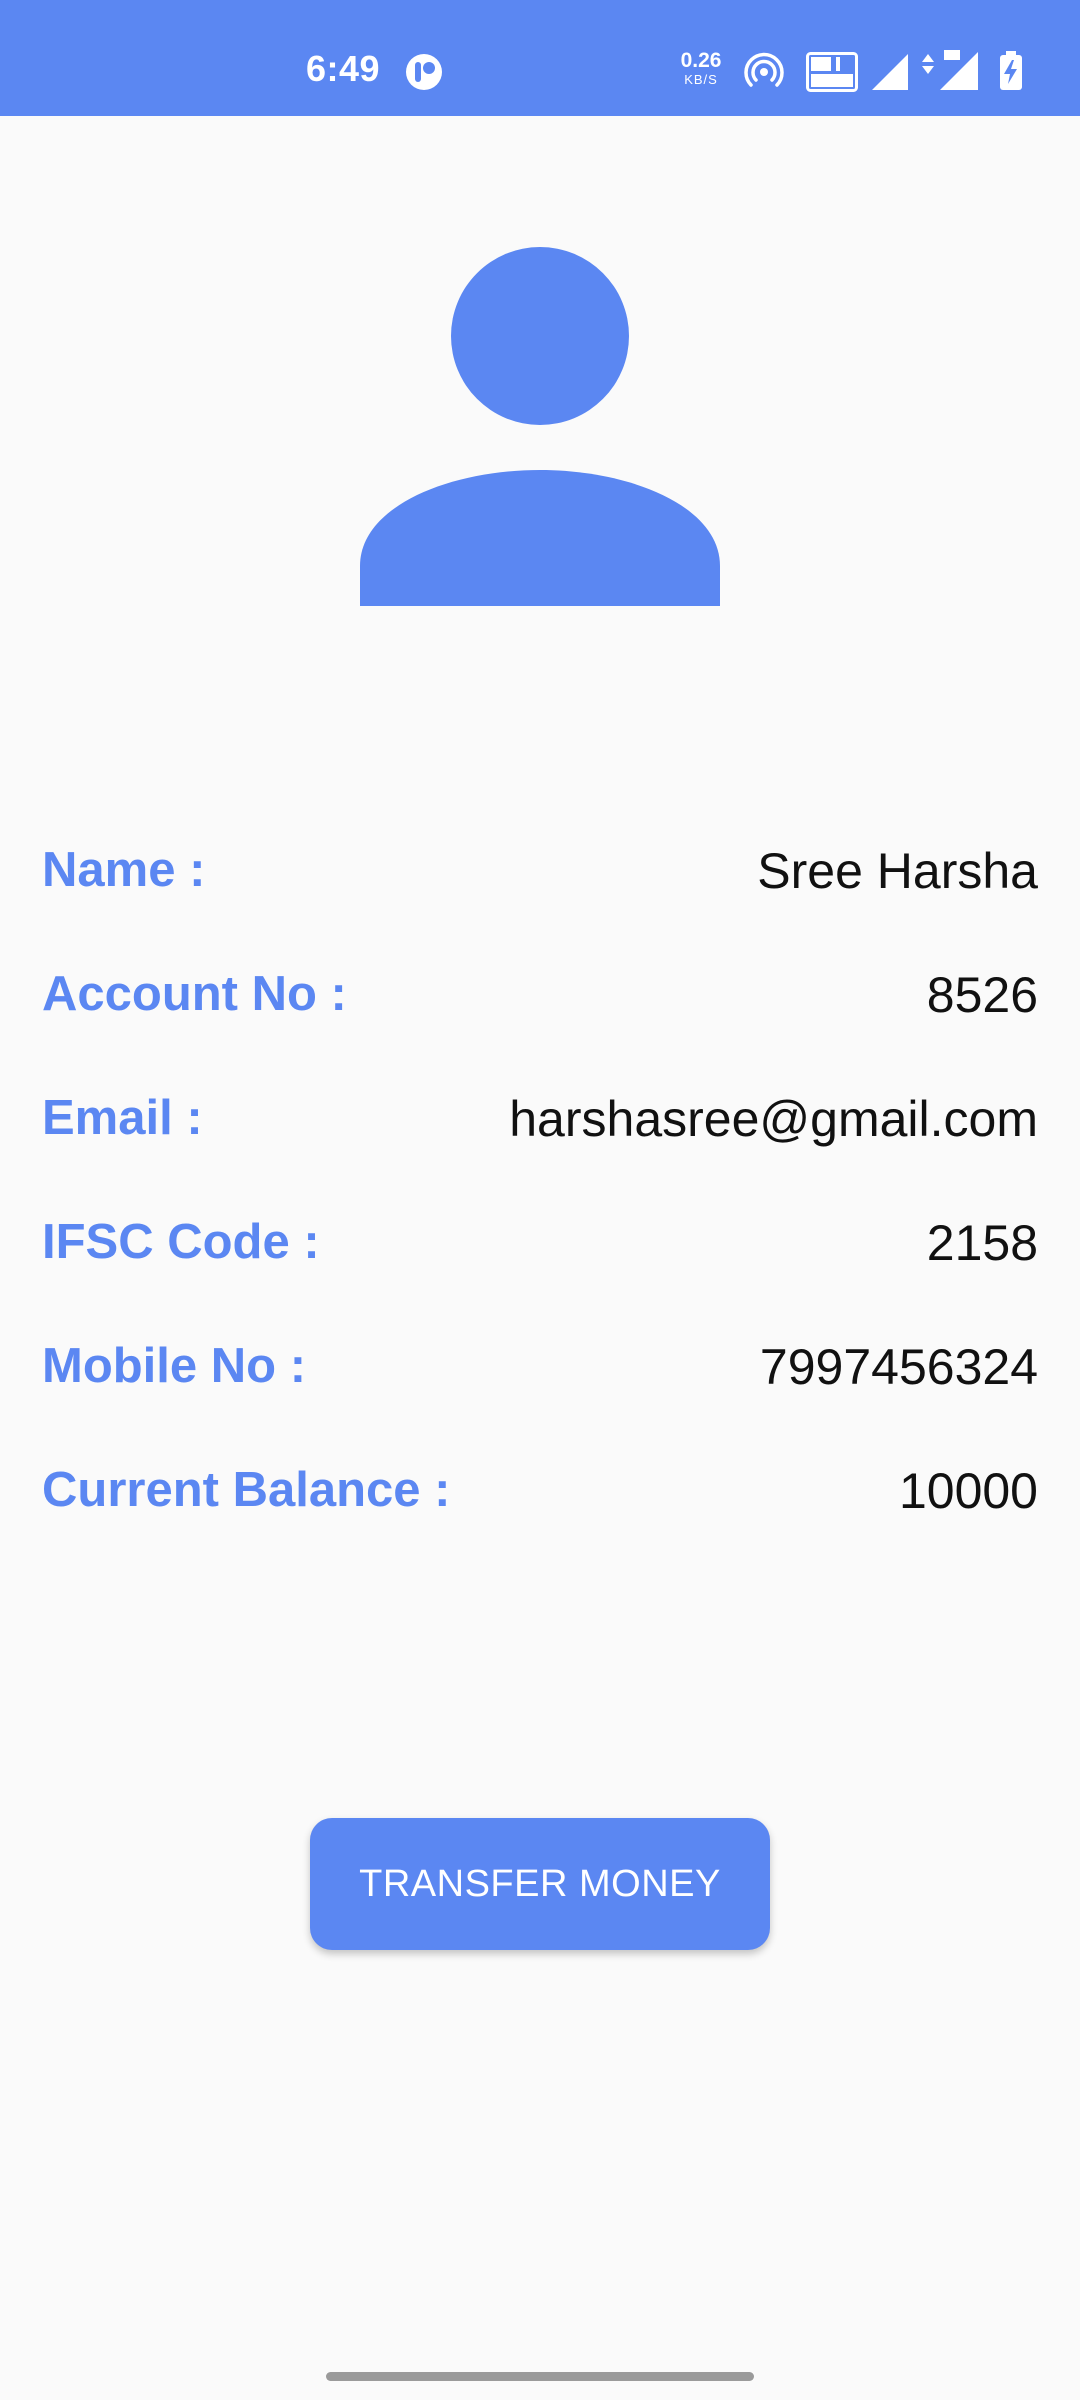  I want to click on detail-row-account-no: Account No : 8526, so click(540, 1014).